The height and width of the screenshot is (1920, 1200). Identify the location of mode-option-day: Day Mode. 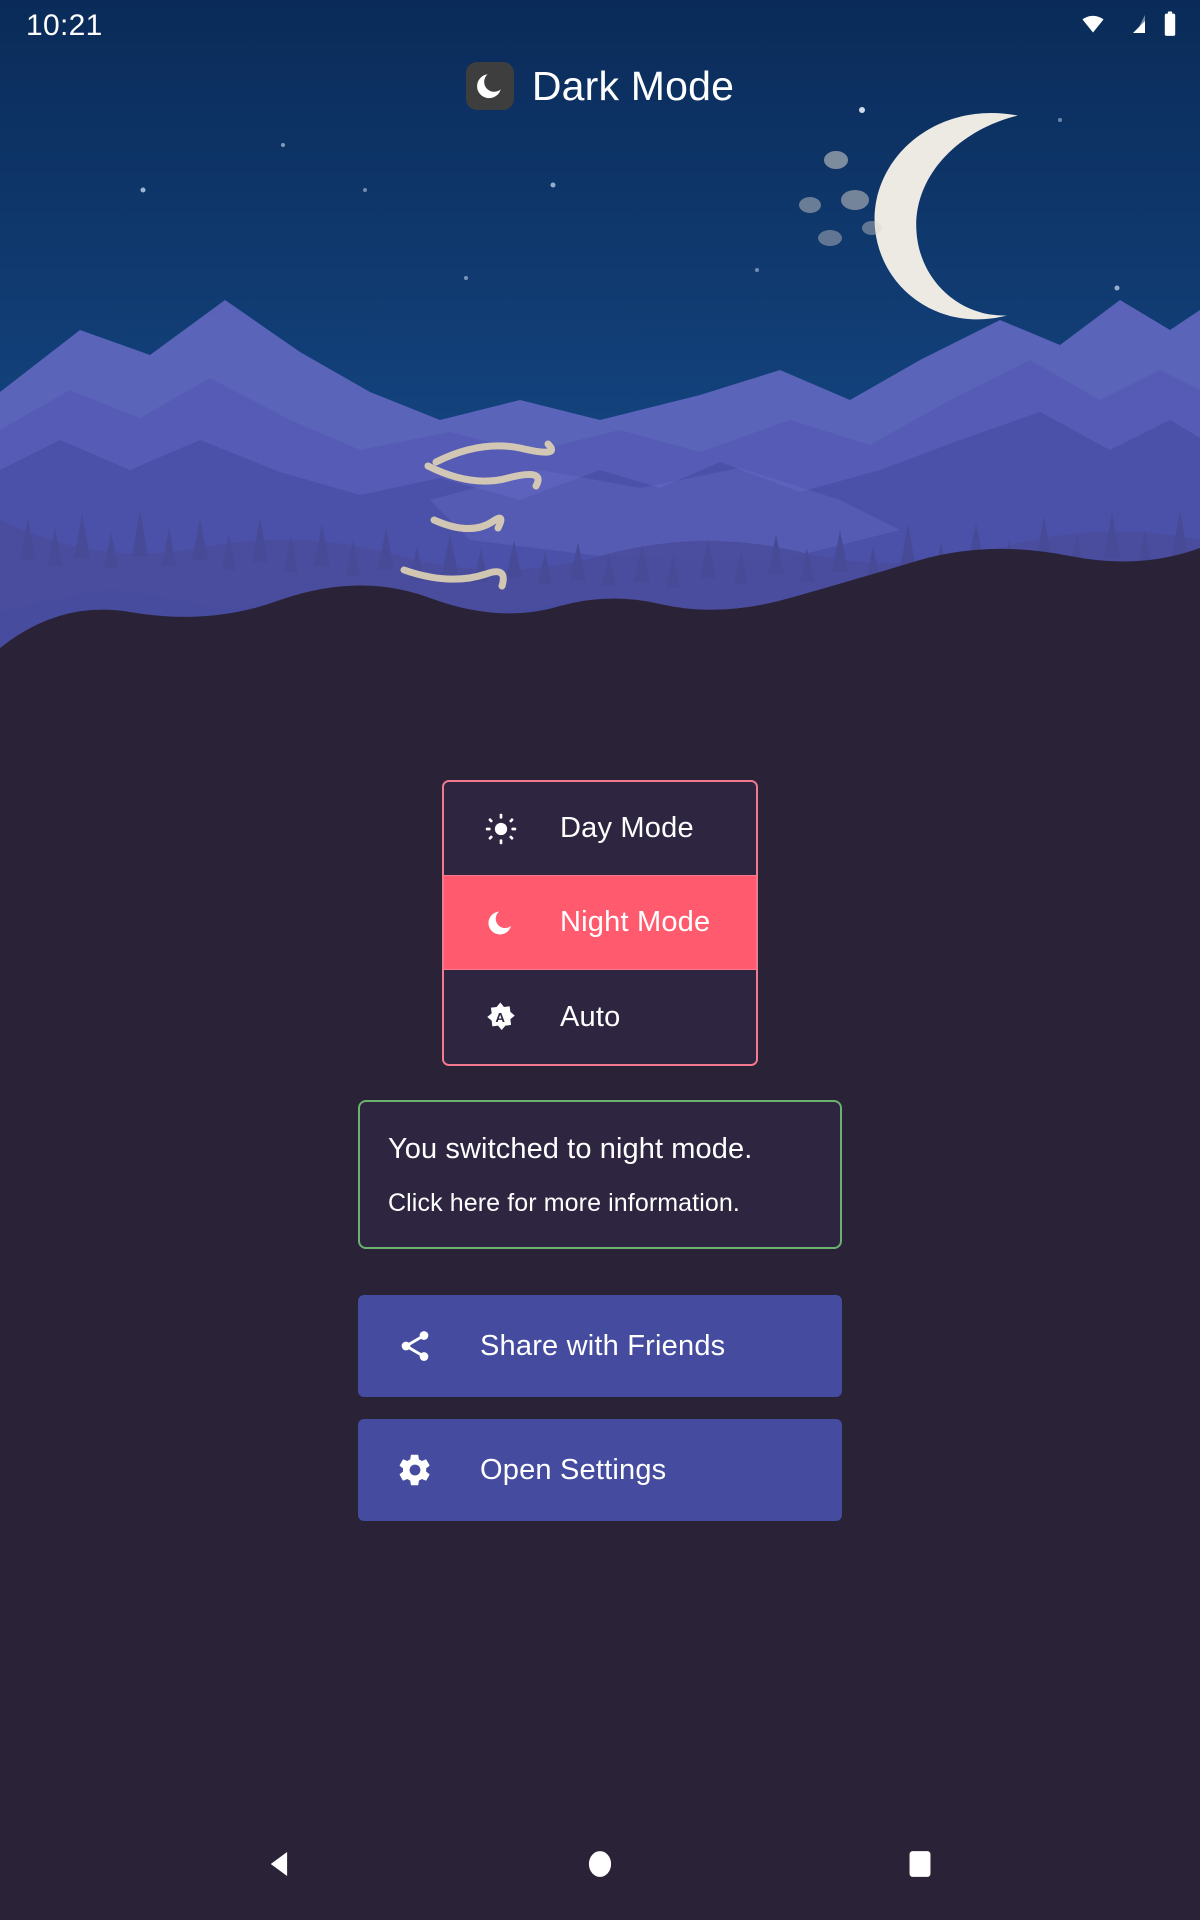
(600, 829).